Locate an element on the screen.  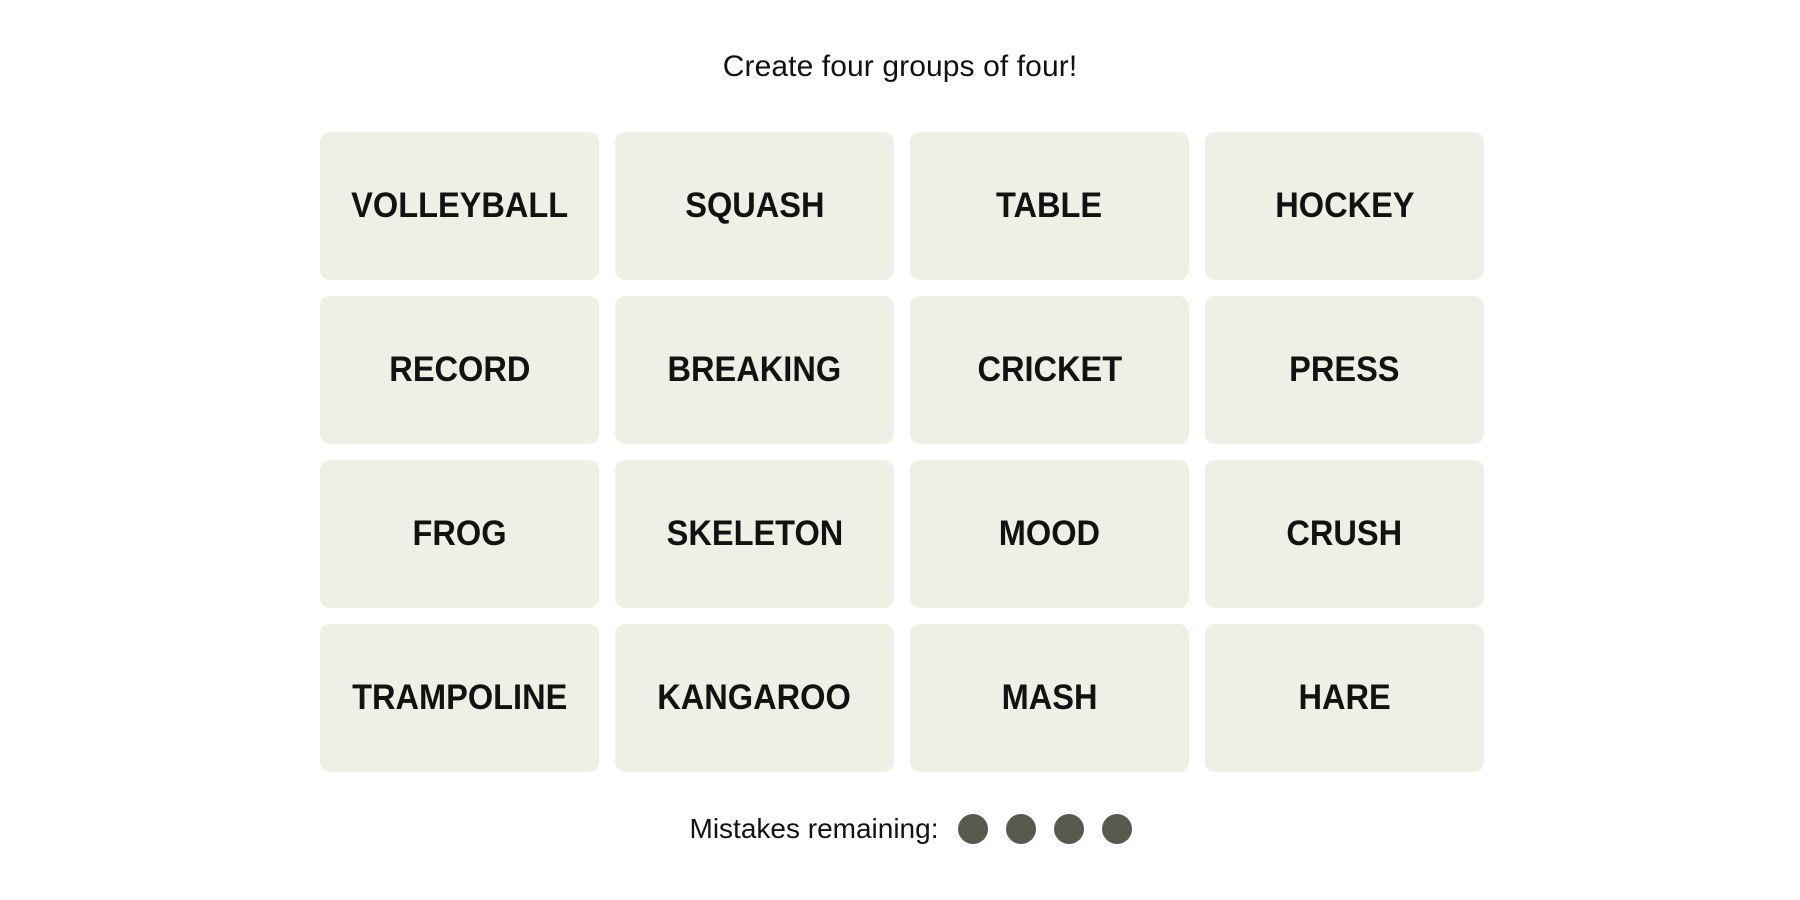
word-tile: MASH is located at coordinates (1049, 698).